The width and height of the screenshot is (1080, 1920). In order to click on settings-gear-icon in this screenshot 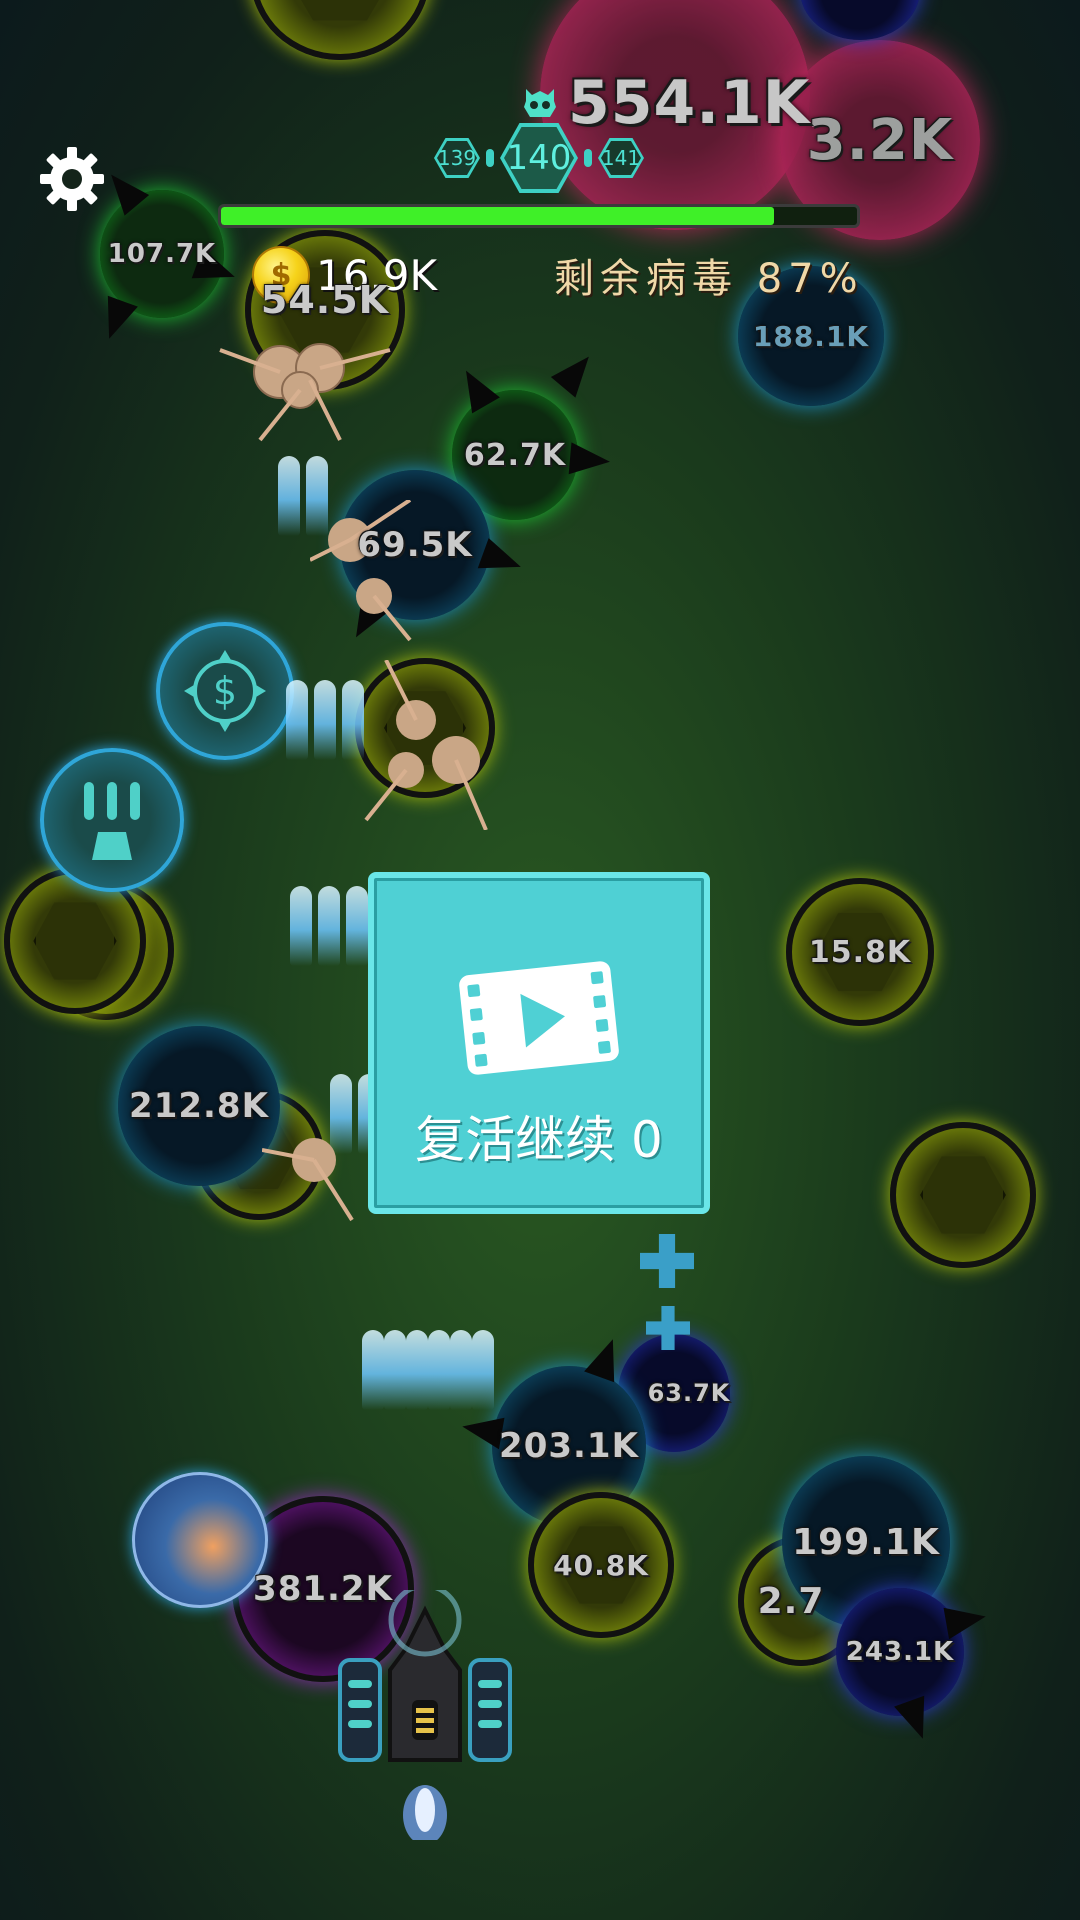, I will do `click(72, 179)`.